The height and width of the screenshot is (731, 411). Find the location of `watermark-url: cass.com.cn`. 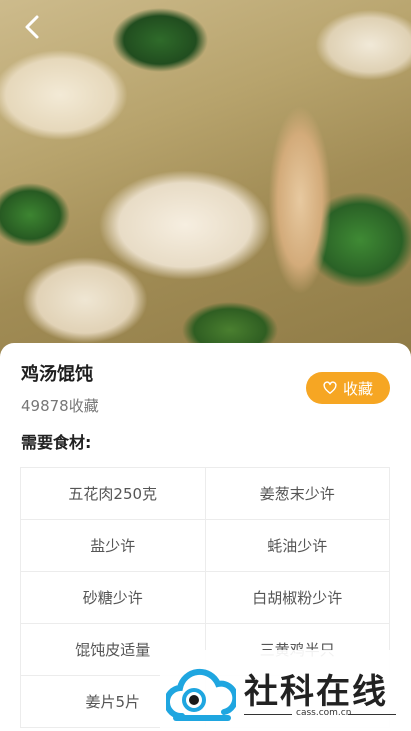

watermark-url: cass.com.cn is located at coordinates (324, 713).